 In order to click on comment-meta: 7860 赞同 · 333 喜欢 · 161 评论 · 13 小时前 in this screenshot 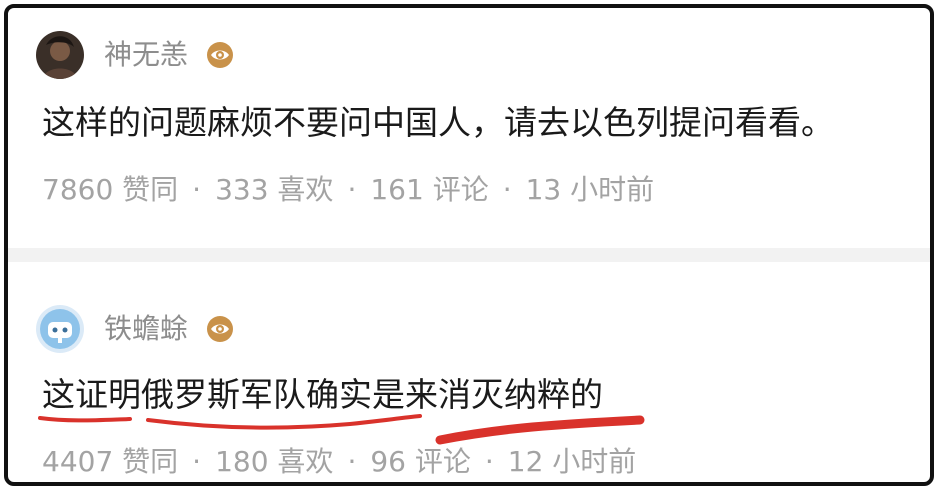, I will do `click(348, 190)`.